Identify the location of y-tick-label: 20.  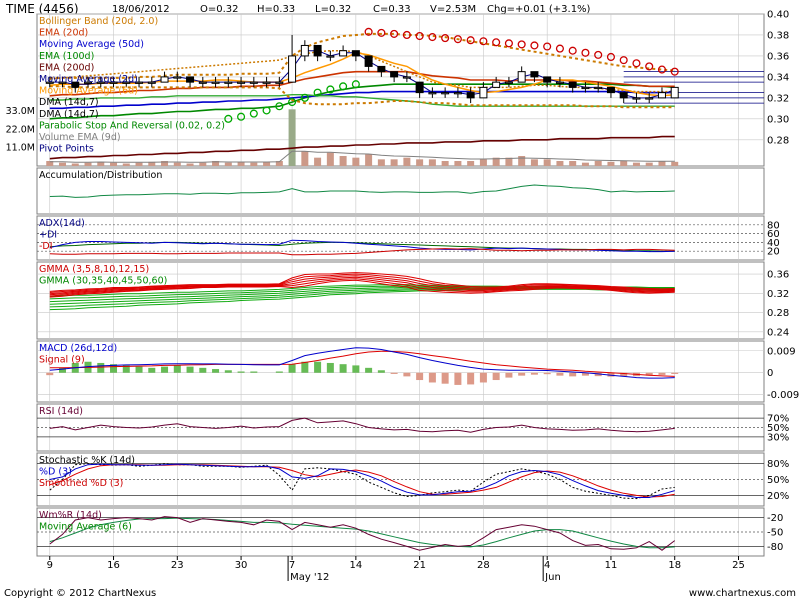
(773, 252).